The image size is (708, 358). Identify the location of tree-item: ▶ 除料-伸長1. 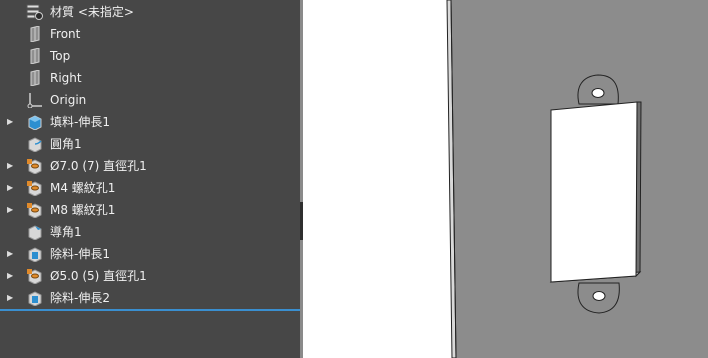
(150, 254).